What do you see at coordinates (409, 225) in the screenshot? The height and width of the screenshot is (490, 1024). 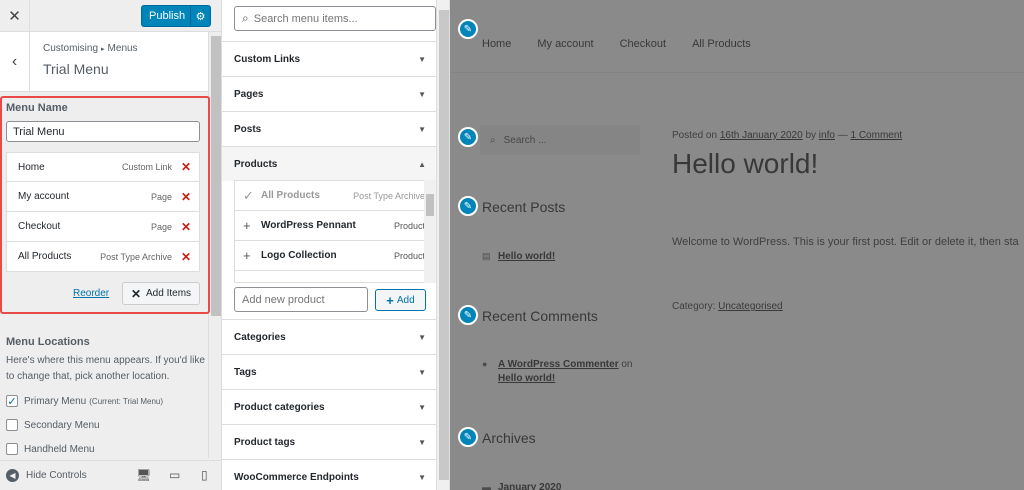 I see `product-type: Product` at bounding box center [409, 225].